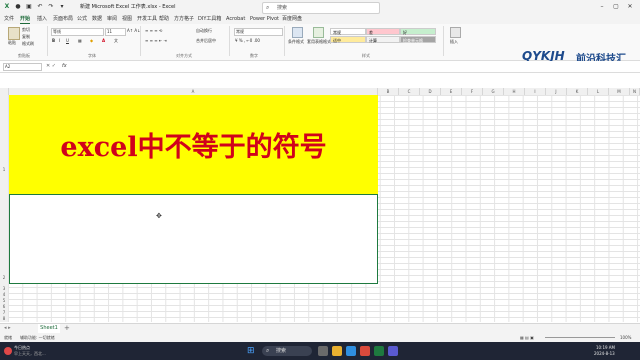  What do you see at coordinates (4, 318) in the screenshot?
I see `row-header: 8` at bounding box center [4, 318].